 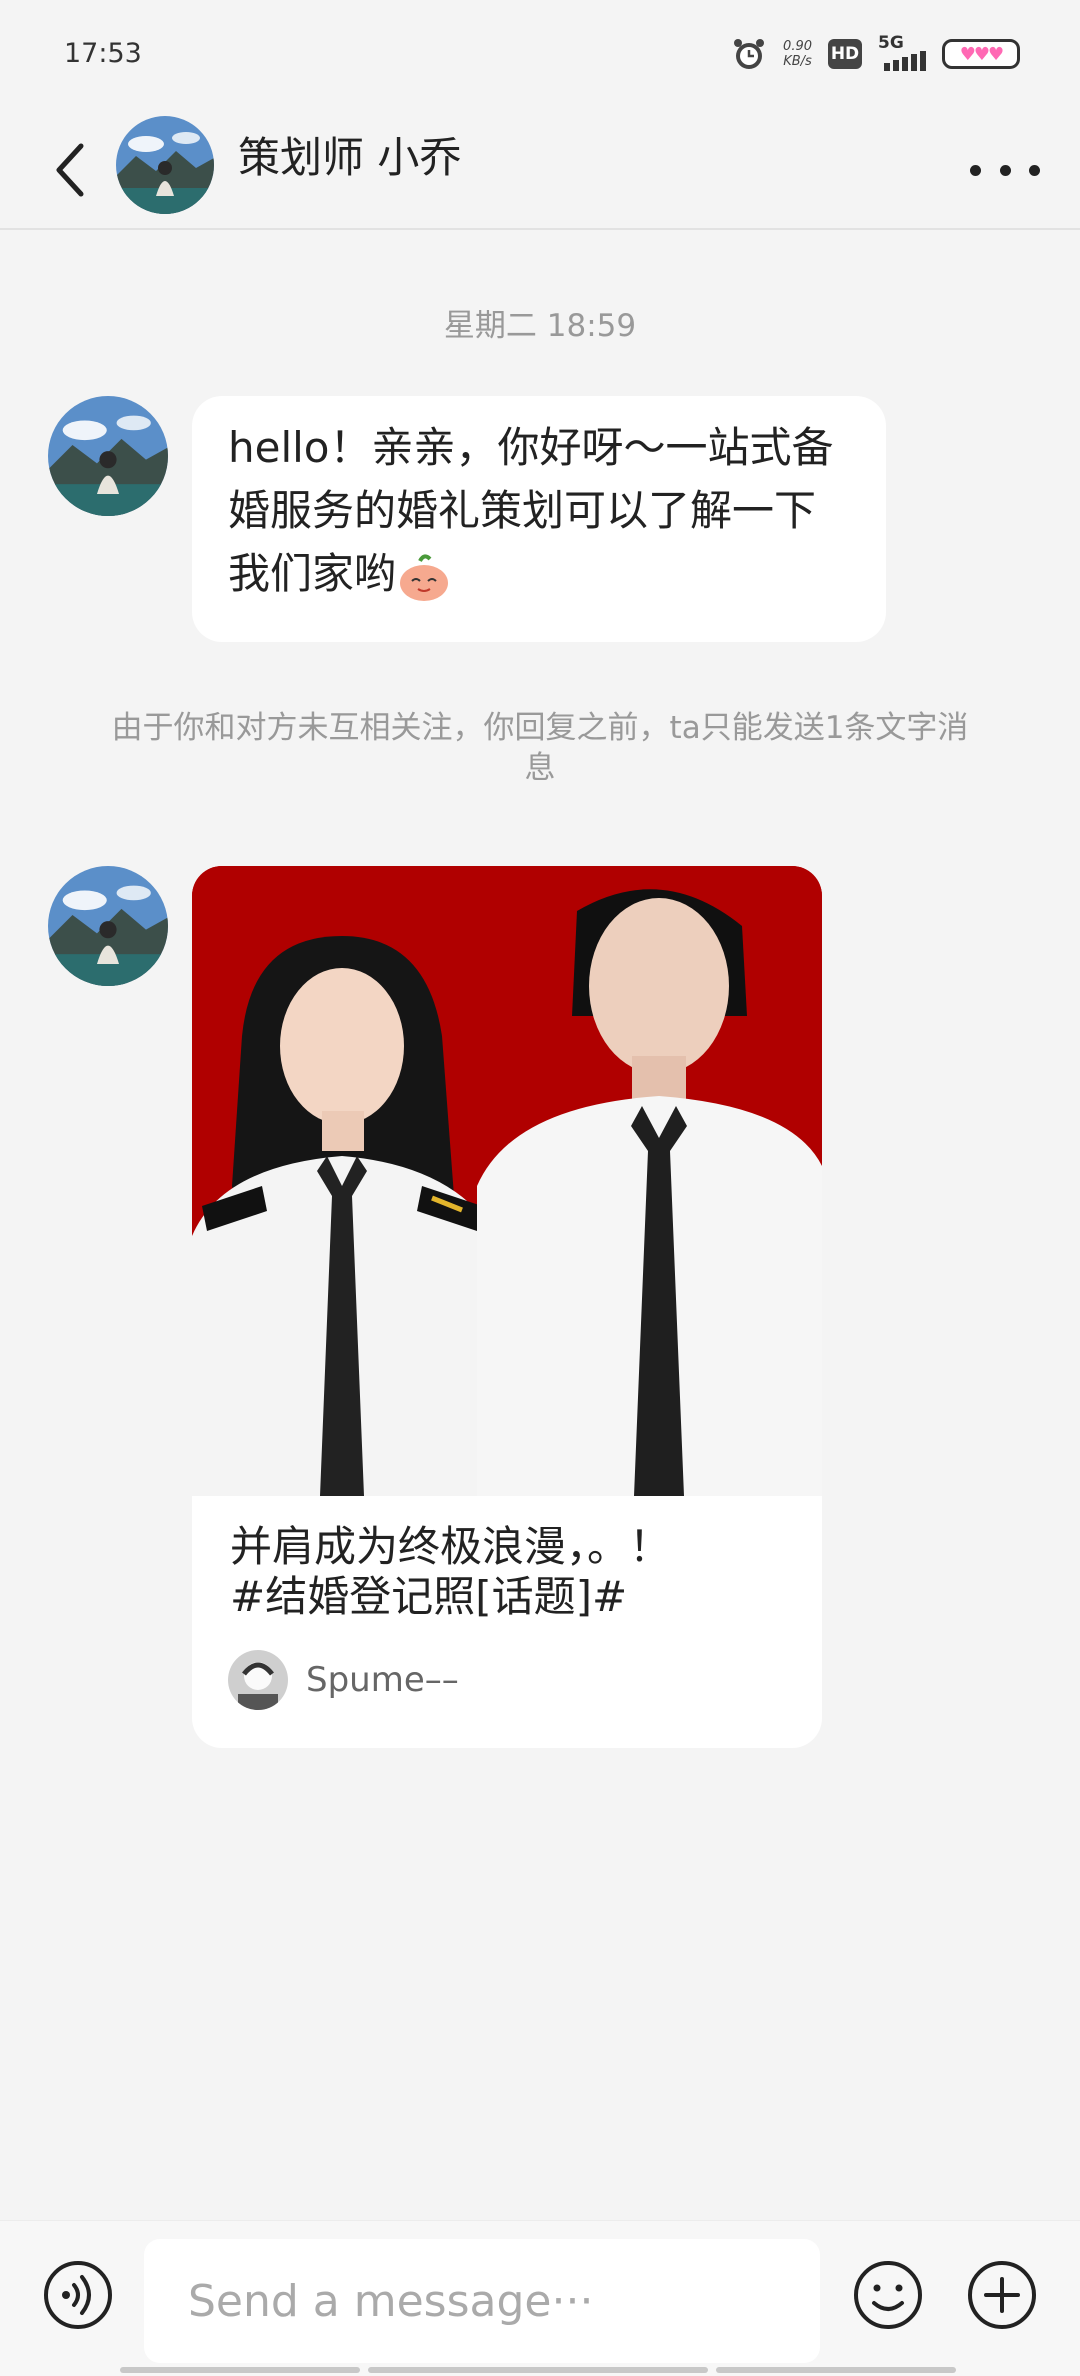 What do you see at coordinates (540, 748) in the screenshot?
I see `system-notice: 由于你和对方未互相关注，你回复之前，ta只能发送1条文字消息` at bounding box center [540, 748].